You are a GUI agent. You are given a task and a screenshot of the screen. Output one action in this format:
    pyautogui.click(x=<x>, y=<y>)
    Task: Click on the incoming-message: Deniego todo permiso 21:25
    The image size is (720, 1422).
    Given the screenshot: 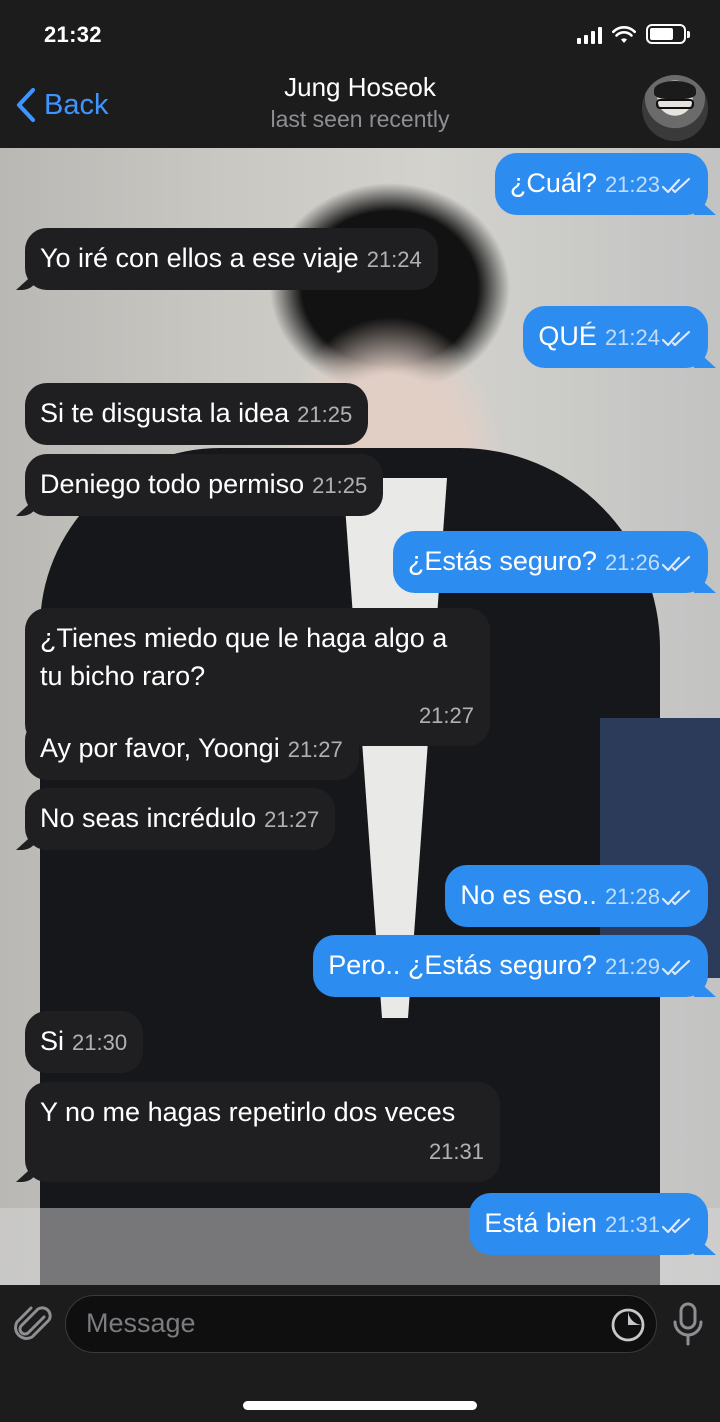 What is the action you would take?
    pyautogui.click(x=204, y=485)
    